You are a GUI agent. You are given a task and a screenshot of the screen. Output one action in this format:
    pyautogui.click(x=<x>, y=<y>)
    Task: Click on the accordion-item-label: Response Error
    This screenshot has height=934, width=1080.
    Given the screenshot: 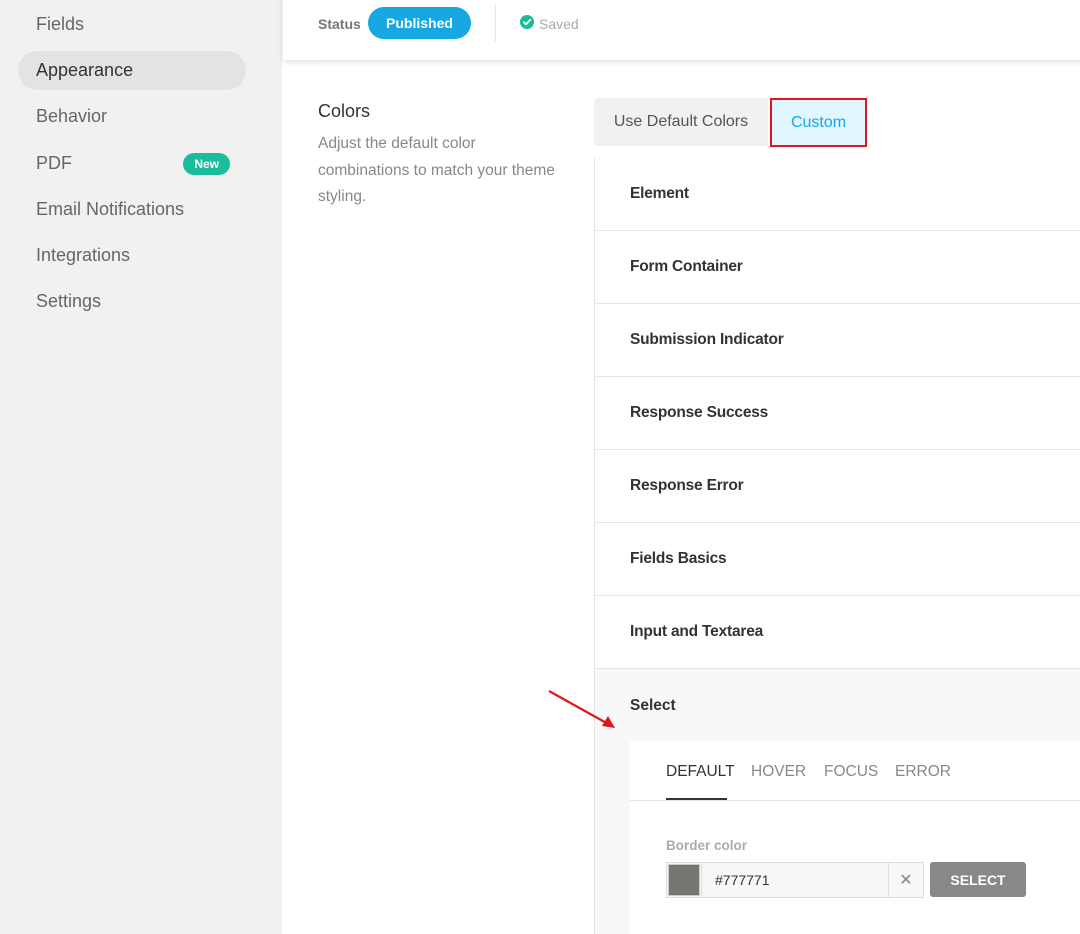 What is the action you would take?
    pyautogui.click(x=687, y=485)
    